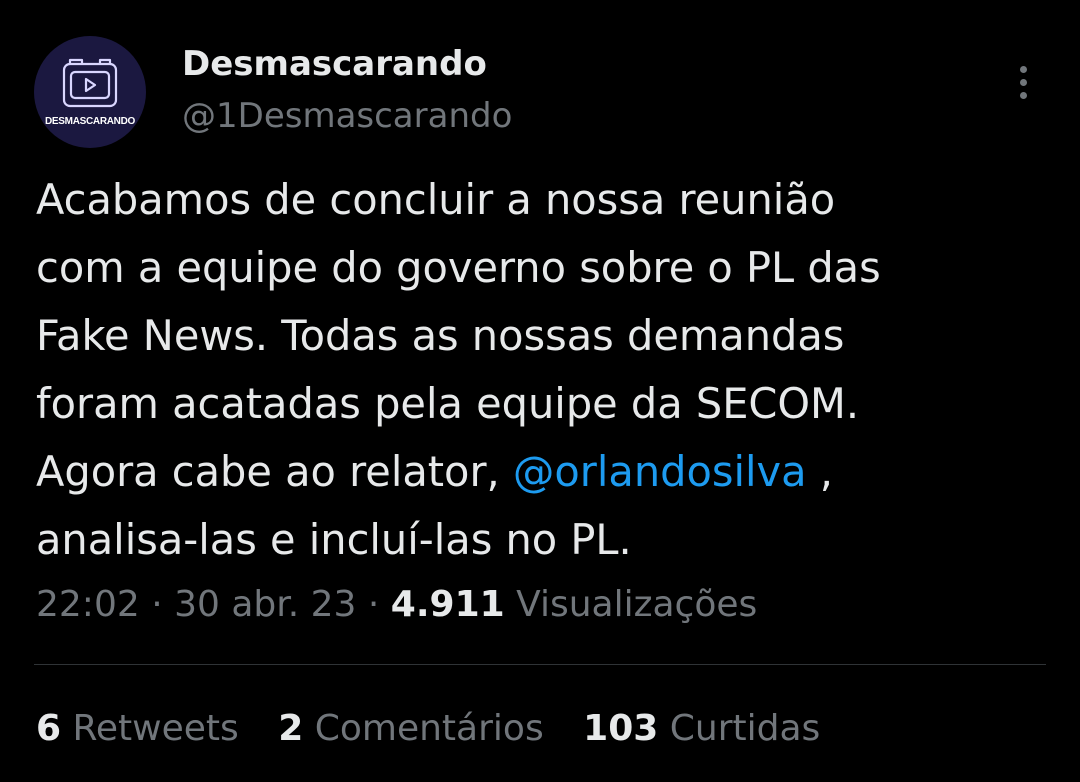 The width and height of the screenshot is (1080, 782). What do you see at coordinates (334, 64) in the screenshot?
I see `author-display-name: Desmascarando` at bounding box center [334, 64].